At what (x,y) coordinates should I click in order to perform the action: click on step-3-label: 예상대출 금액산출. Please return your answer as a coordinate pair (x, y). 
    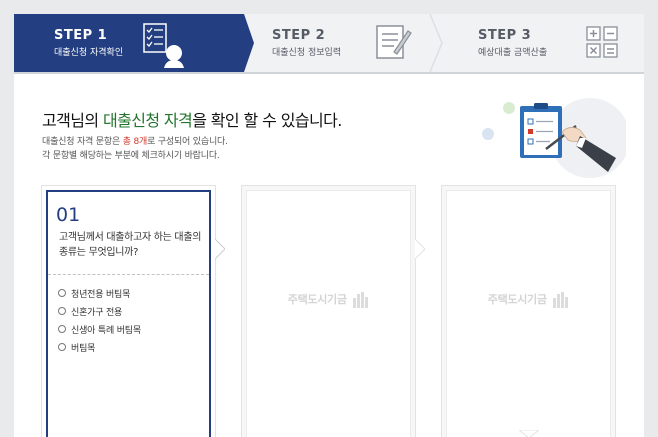
    Looking at the image, I should click on (513, 53).